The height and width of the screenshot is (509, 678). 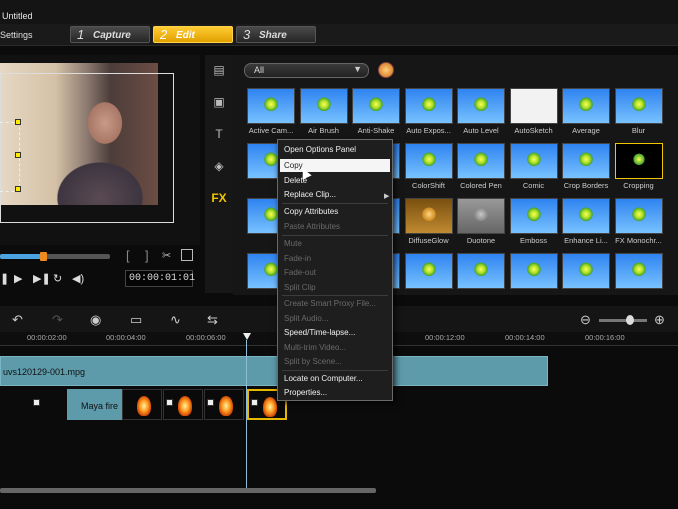 What do you see at coordinates (219, 104) in the screenshot?
I see `transition-tab-icon: ▣` at bounding box center [219, 104].